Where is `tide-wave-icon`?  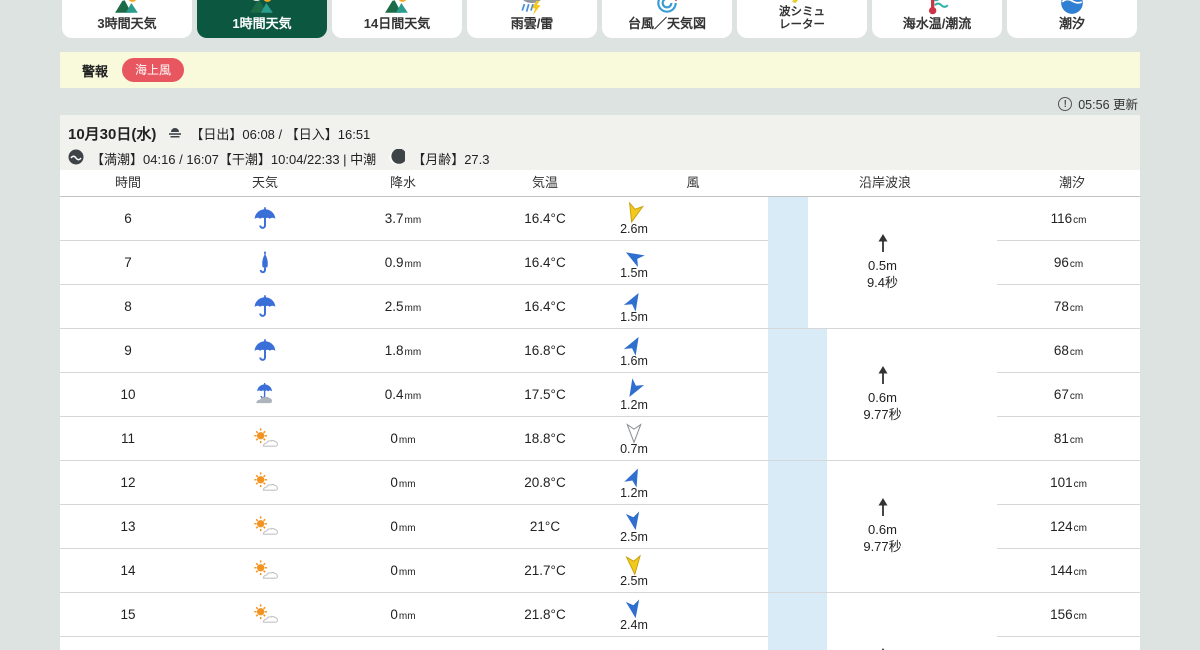
tide-wave-icon is located at coordinates (76, 158).